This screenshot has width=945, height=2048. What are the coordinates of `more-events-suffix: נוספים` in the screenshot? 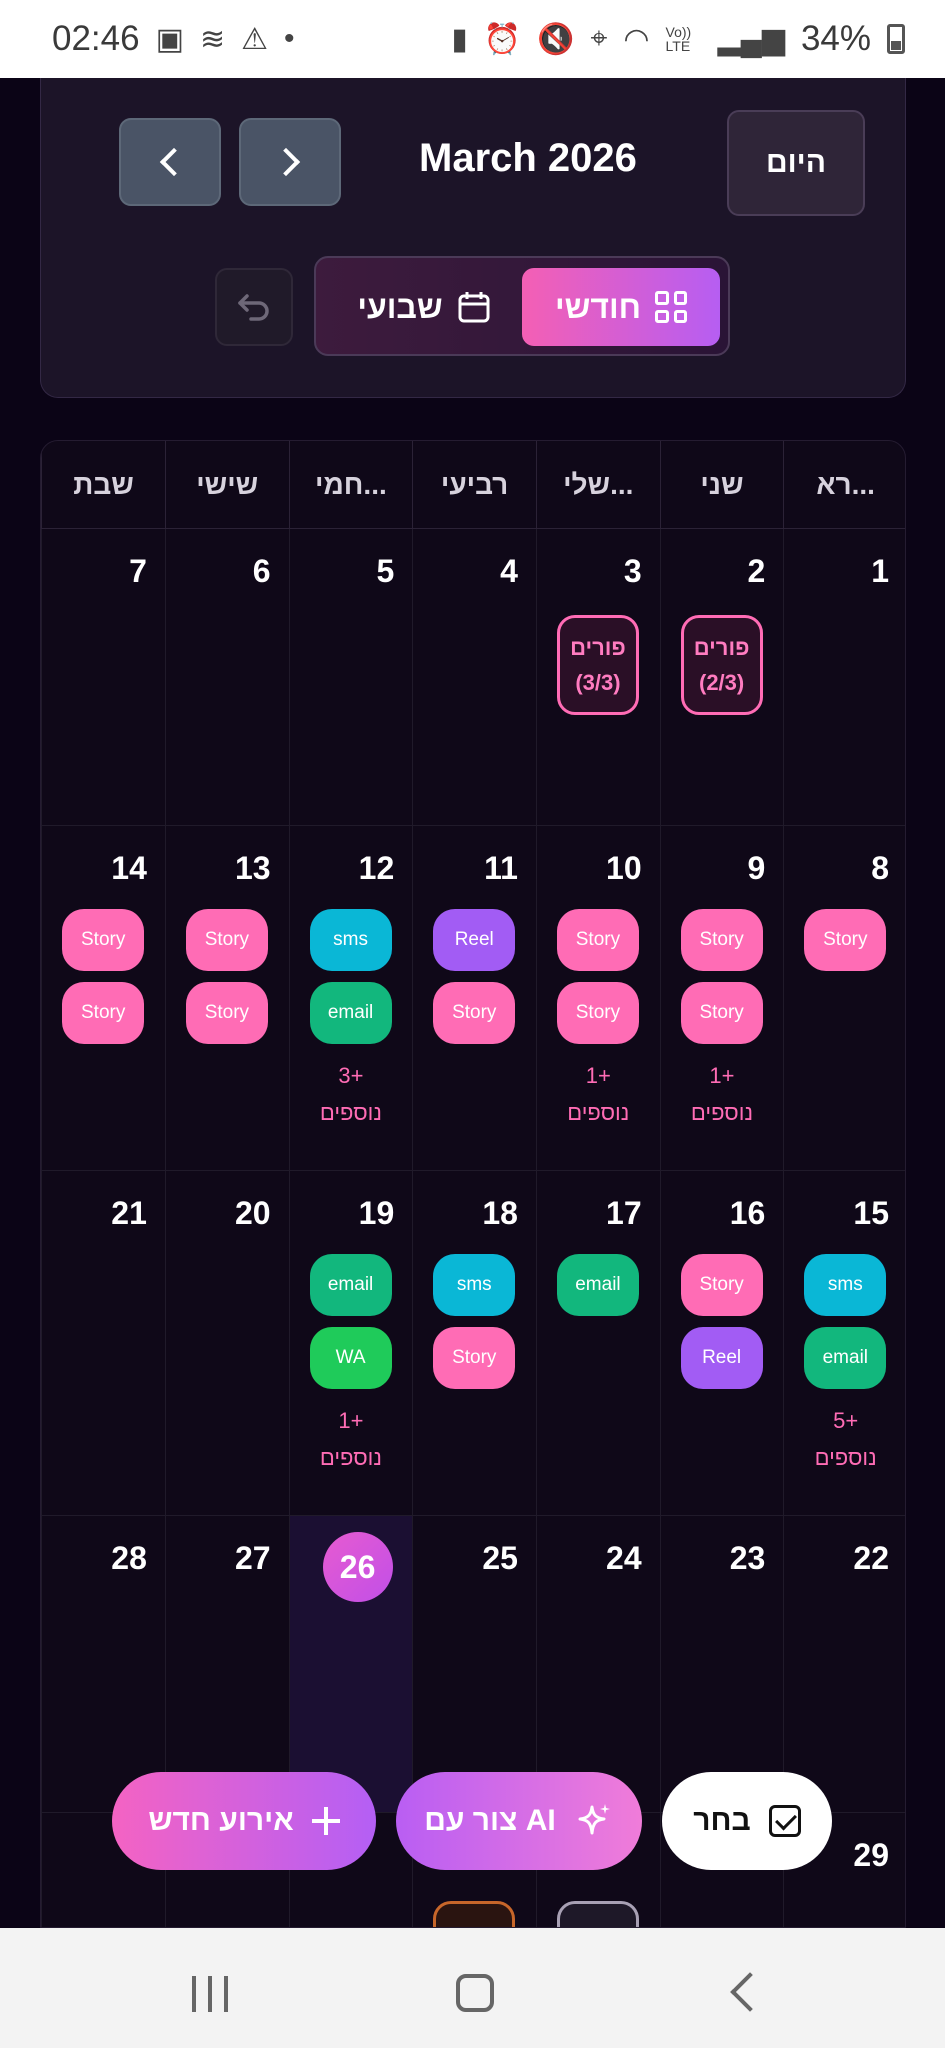 It's located at (350, 1458).